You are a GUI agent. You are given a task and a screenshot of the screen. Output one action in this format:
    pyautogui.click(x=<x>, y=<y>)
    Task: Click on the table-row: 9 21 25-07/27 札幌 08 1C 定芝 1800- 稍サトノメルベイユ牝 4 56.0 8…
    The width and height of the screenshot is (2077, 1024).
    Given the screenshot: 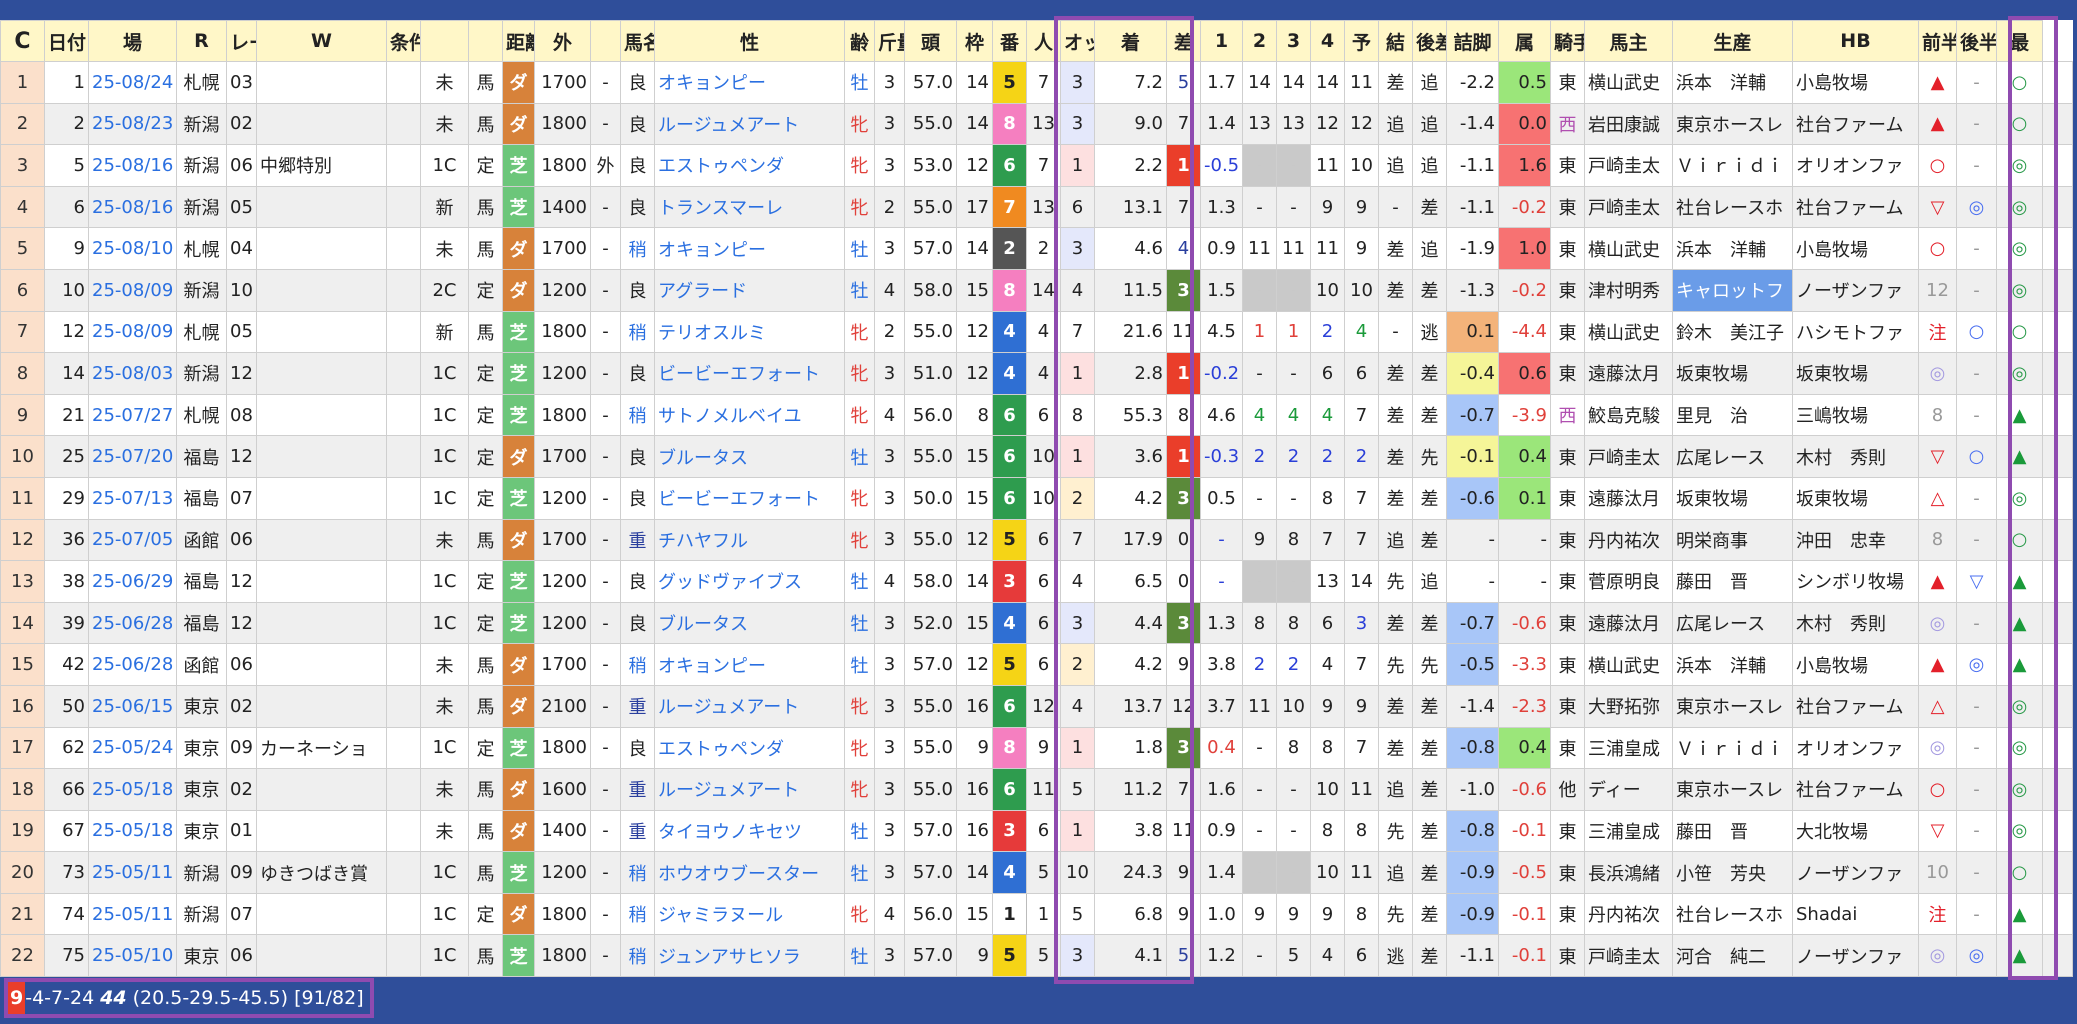 What is the action you would take?
    pyautogui.click(x=1036, y=415)
    